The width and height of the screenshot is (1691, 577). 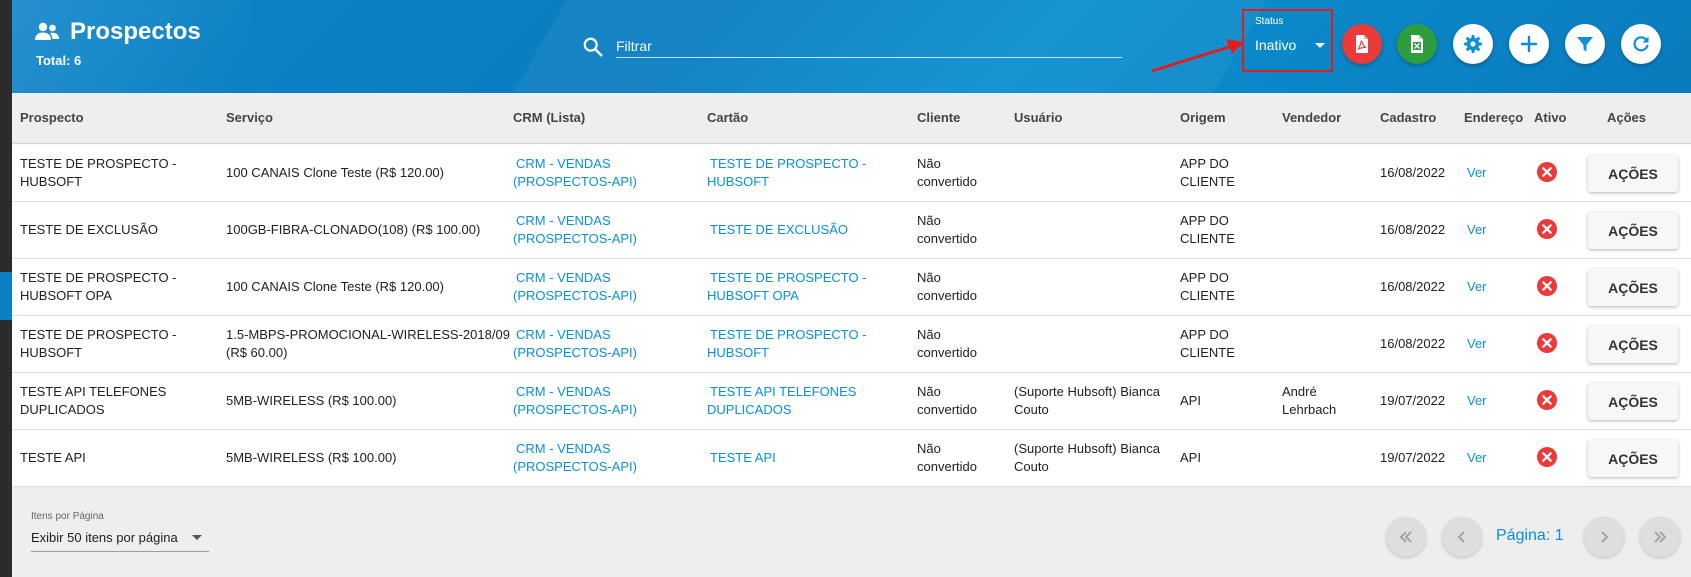 I want to click on cell-cartao-link-line: TESTE DE EXCLUSÃO, so click(x=777, y=230).